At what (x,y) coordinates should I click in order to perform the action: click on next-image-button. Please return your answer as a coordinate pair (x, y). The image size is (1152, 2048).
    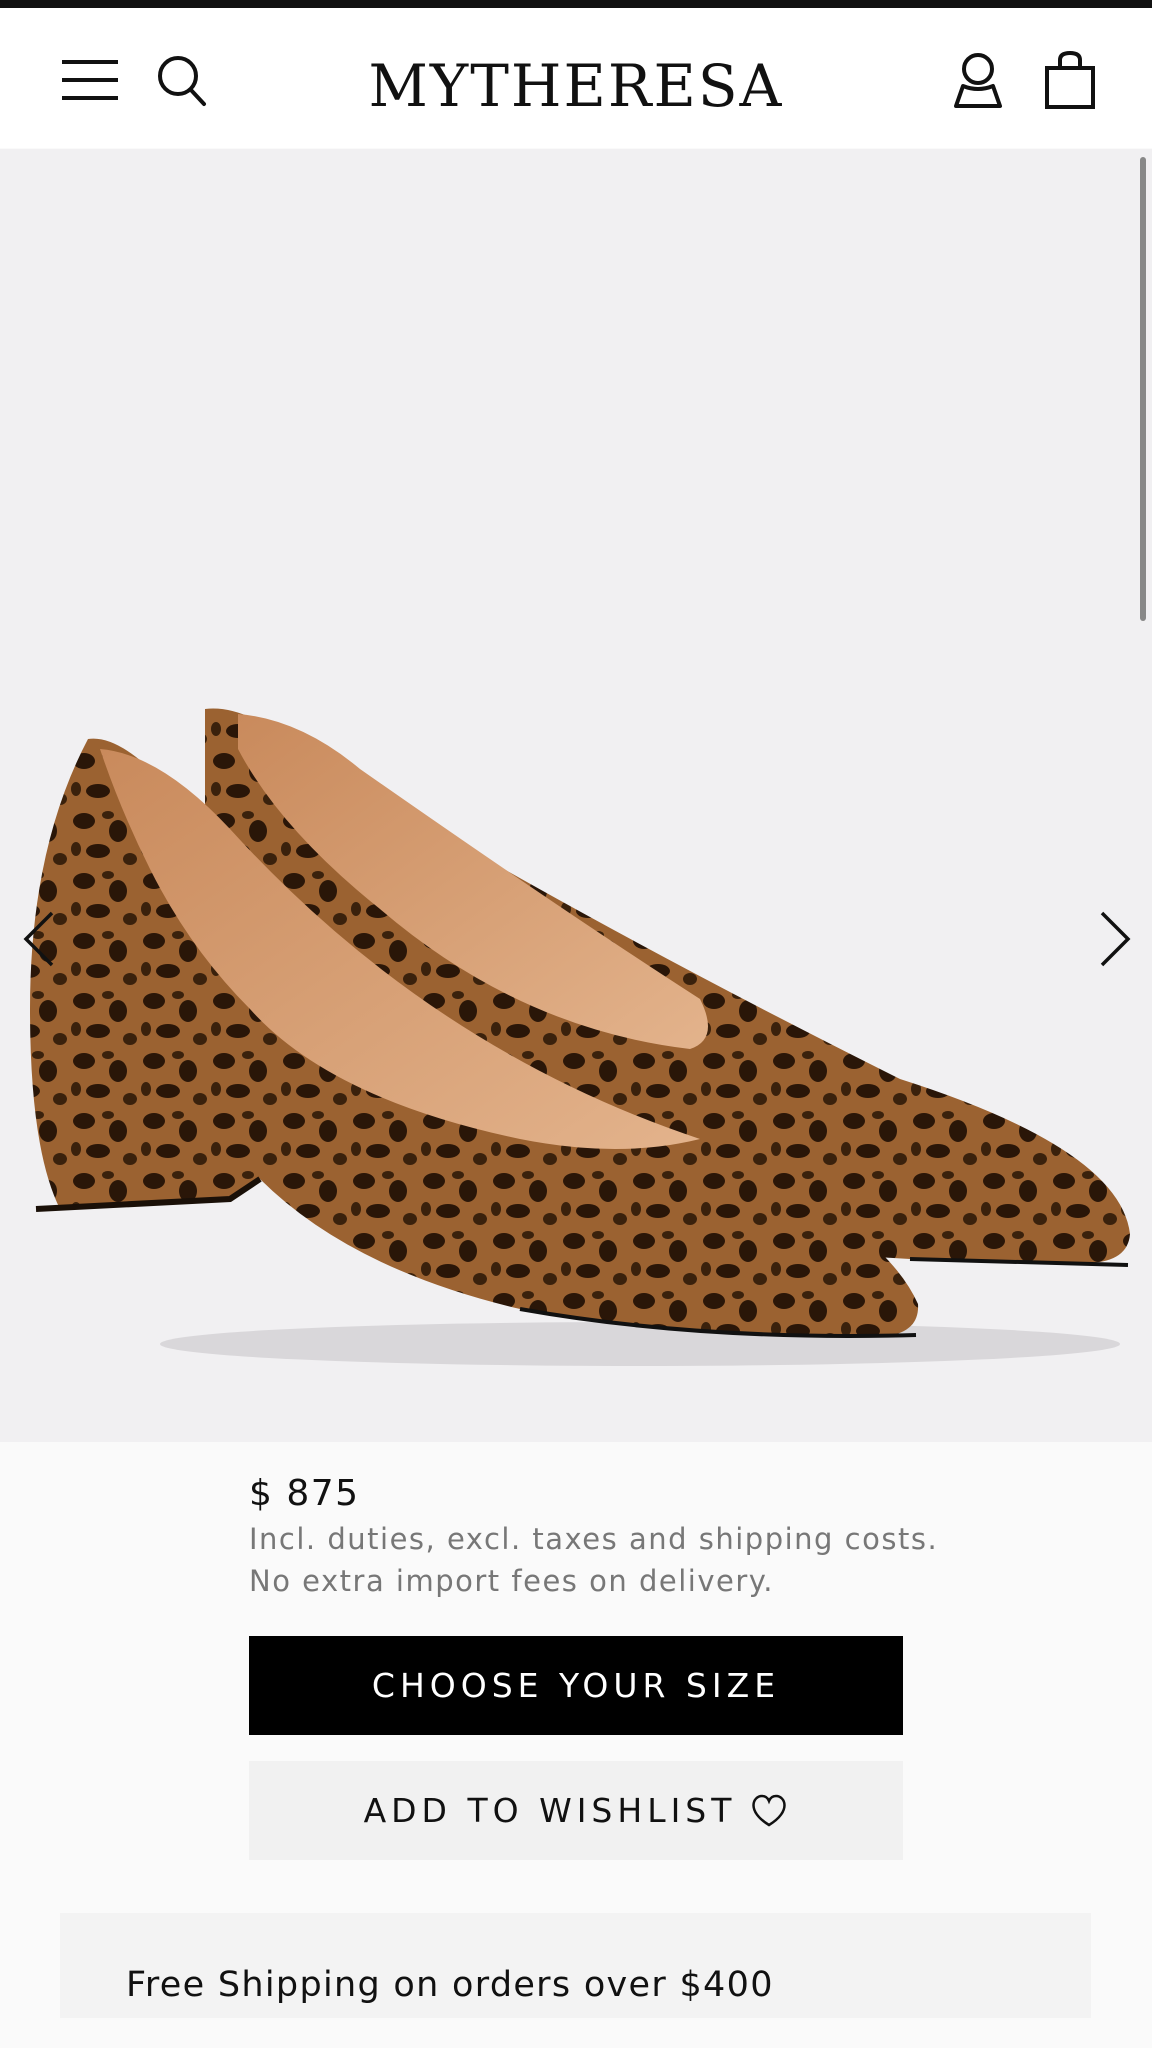
    Looking at the image, I should click on (1114, 939).